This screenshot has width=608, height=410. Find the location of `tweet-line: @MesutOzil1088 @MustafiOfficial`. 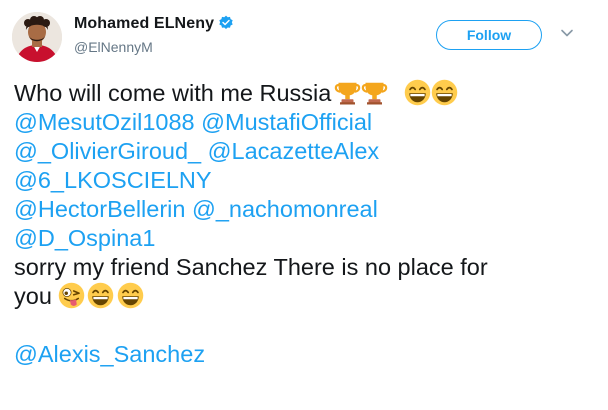

tweet-line: @MesutOzil1088 @MustafiOfficial is located at coordinates (306, 122).